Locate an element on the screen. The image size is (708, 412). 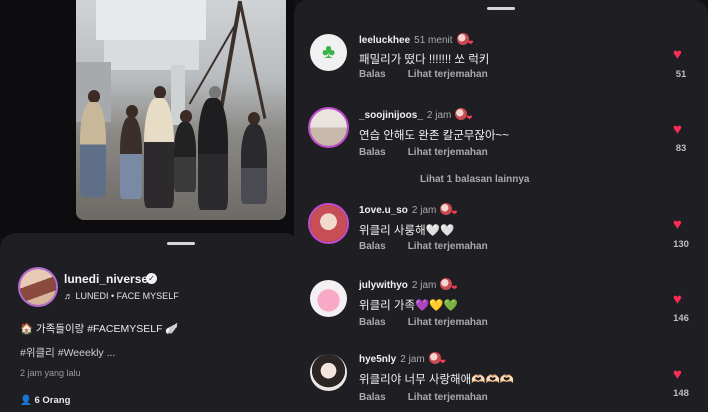
music-title: LUNEDI • FACE MYSELF is located at coordinates (127, 296).